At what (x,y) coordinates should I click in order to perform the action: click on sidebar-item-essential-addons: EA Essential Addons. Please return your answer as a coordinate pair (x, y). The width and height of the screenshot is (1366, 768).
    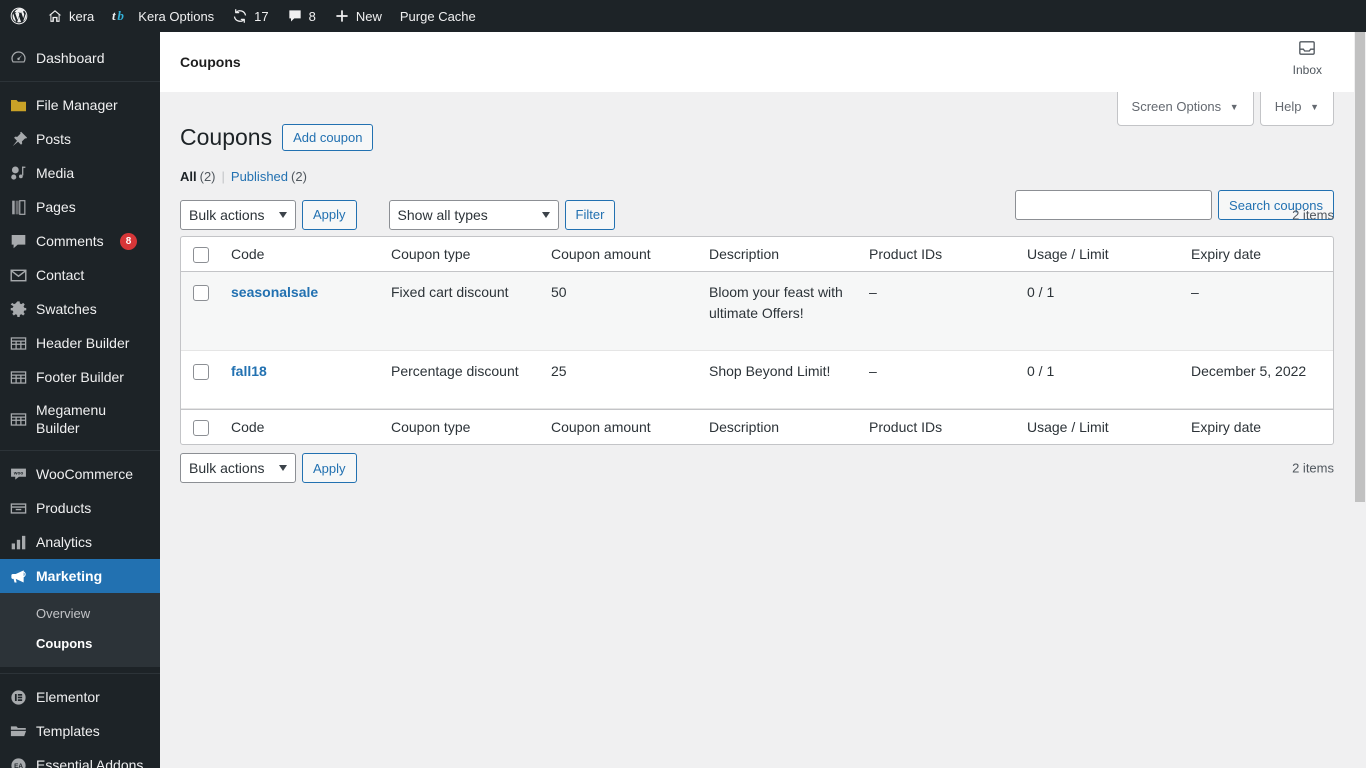
    Looking at the image, I should click on (80, 758).